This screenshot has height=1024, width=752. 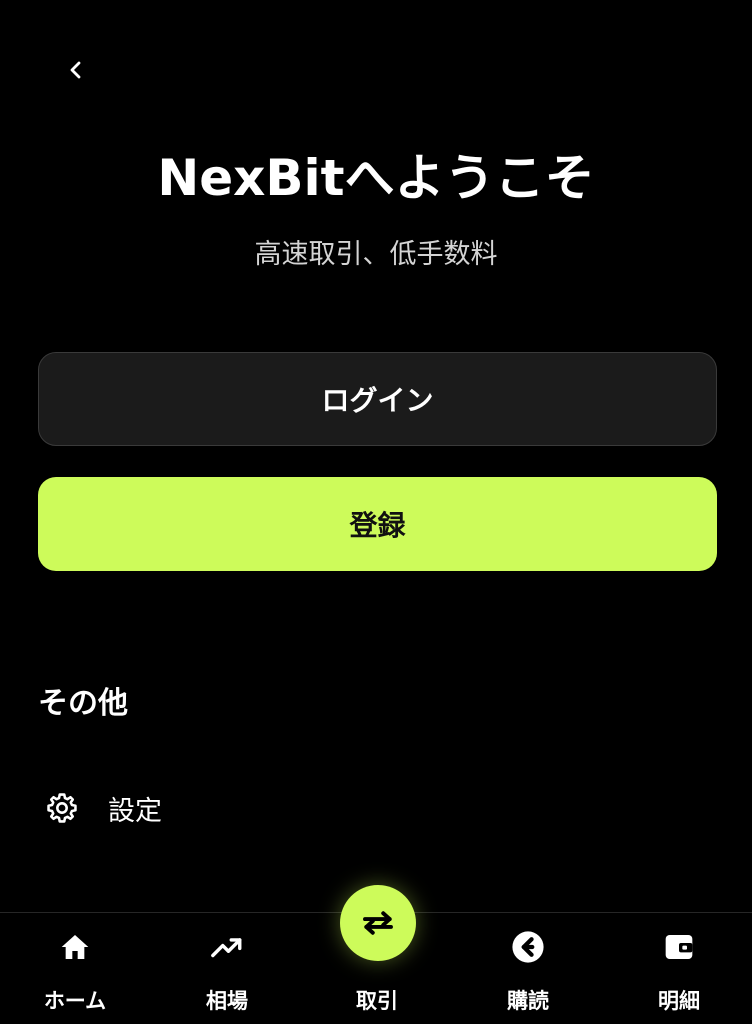 What do you see at coordinates (62, 808) in the screenshot?
I see `gear-icon` at bounding box center [62, 808].